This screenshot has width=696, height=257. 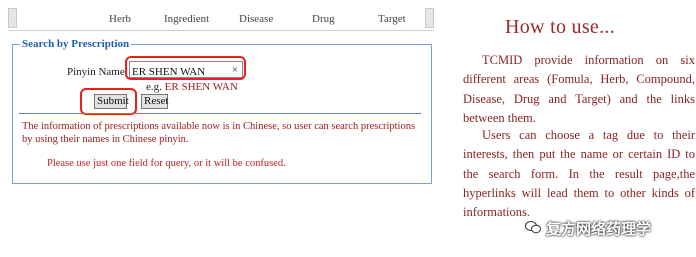 I want to click on input-highlight-box, so click(x=185, y=68).